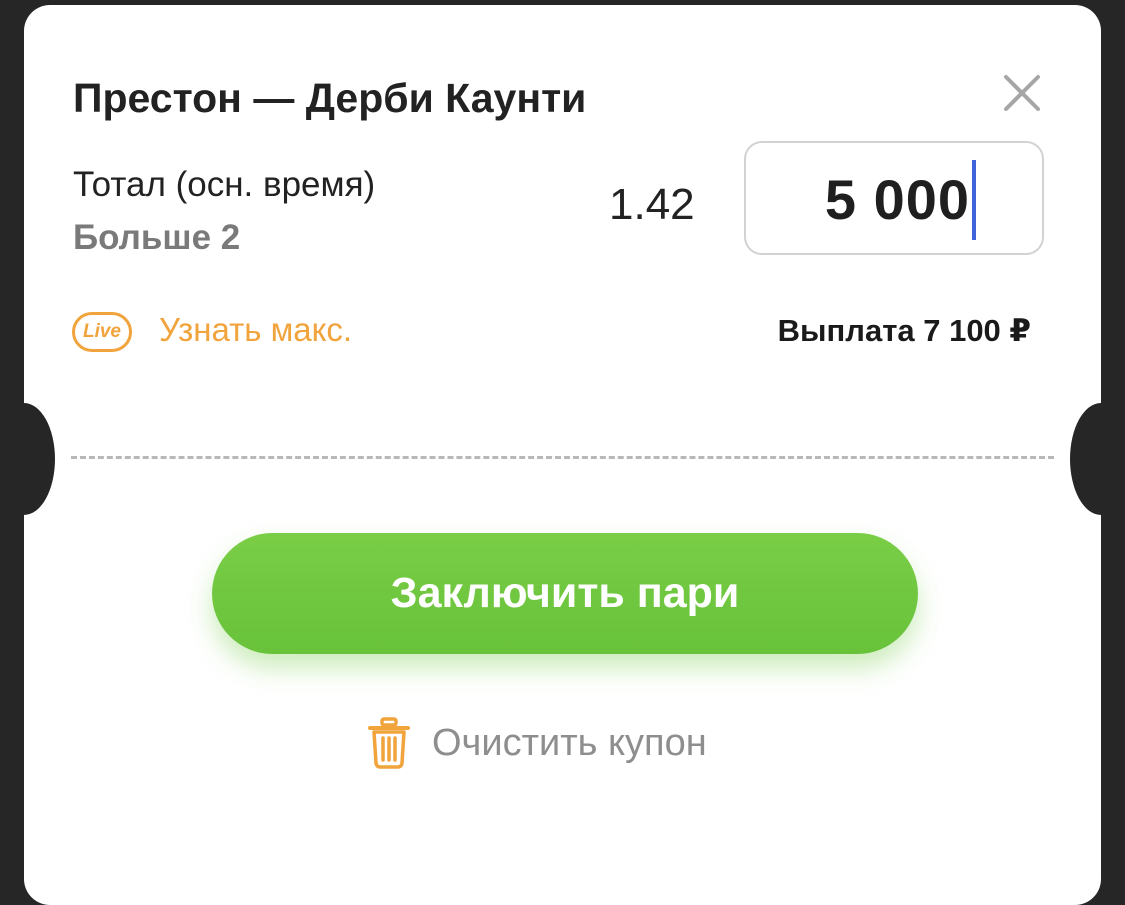 This screenshot has width=1125, height=905. I want to click on text-caret, so click(974, 200).